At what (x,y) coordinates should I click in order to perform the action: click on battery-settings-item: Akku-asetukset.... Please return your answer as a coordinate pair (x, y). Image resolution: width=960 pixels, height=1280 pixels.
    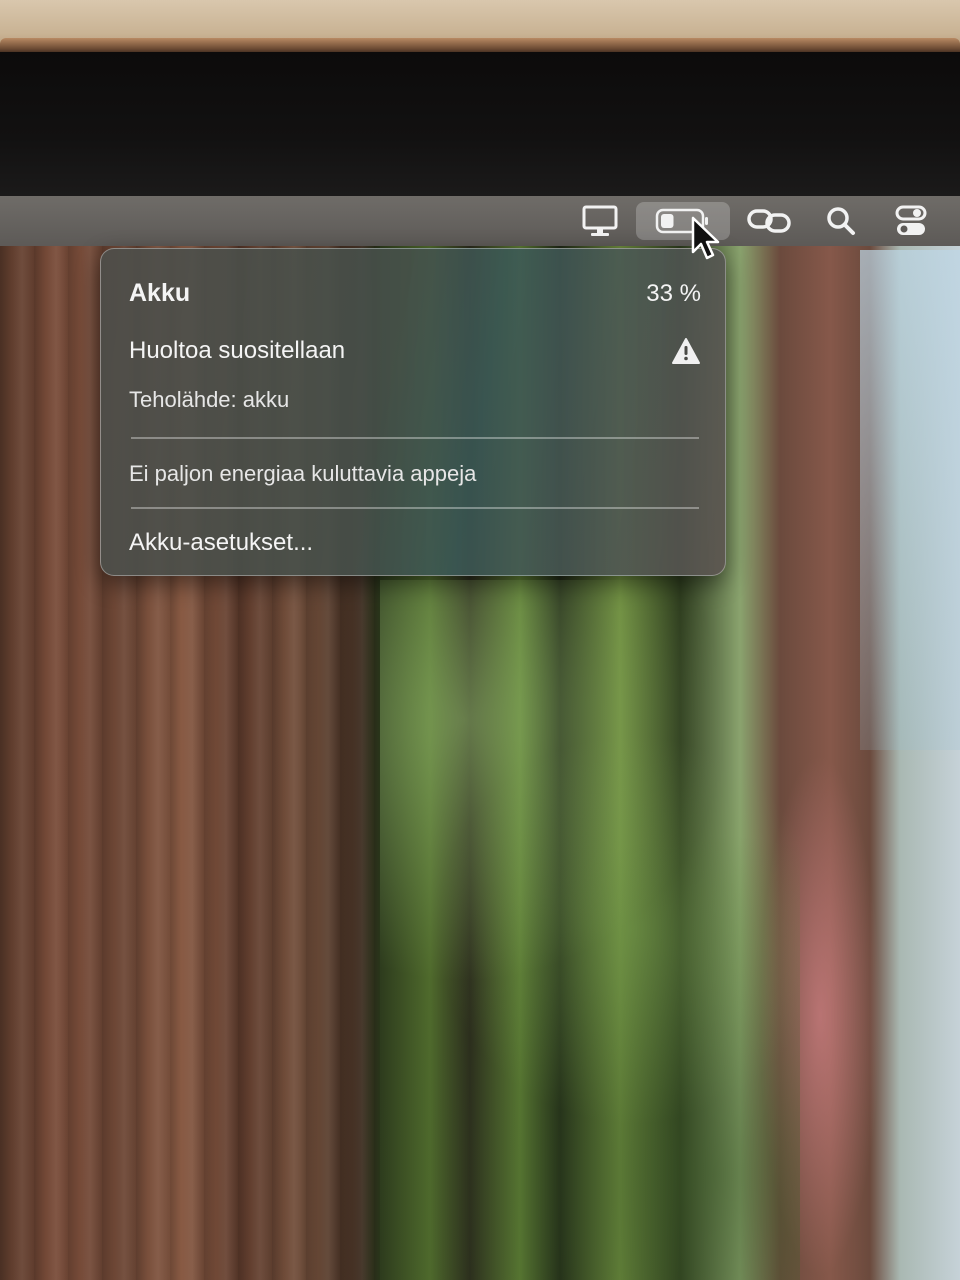
    Looking at the image, I should click on (415, 543).